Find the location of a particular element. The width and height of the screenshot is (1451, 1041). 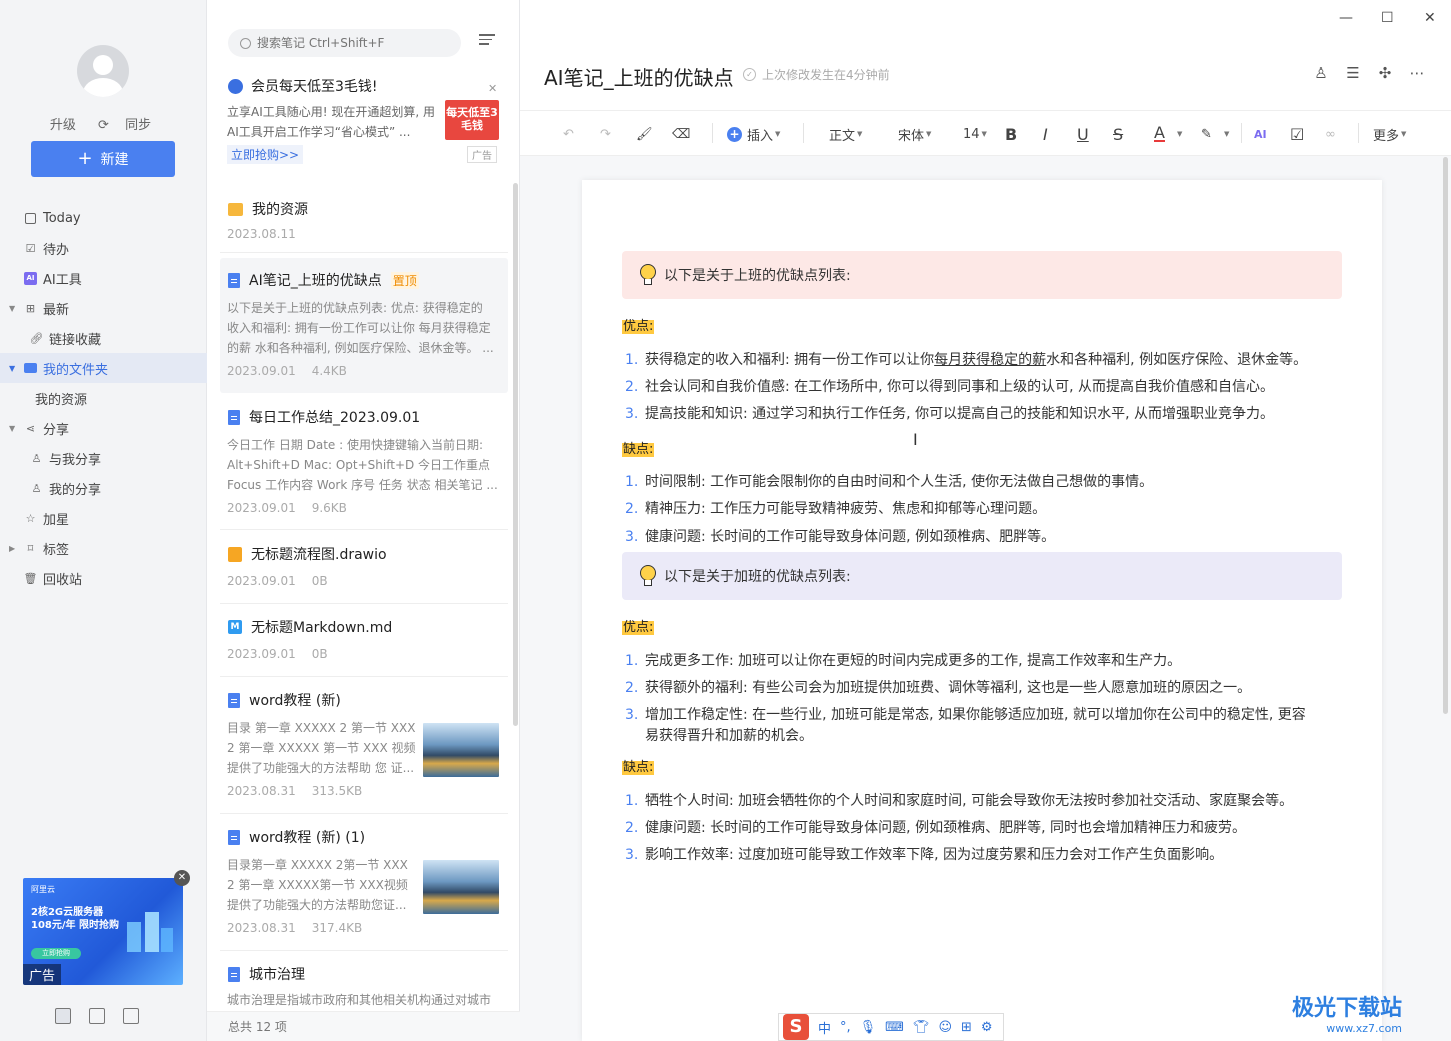

underline-icon: U is located at coordinates (1083, 134).